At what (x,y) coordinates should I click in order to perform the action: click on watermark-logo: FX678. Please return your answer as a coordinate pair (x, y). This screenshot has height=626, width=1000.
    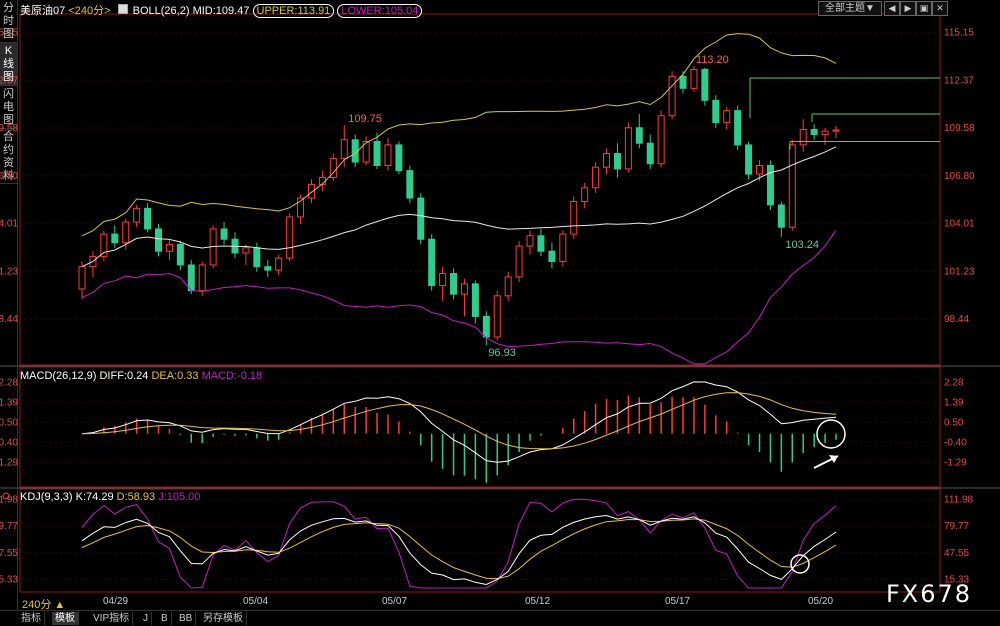
    Looking at the image, I should click on (929, 594).